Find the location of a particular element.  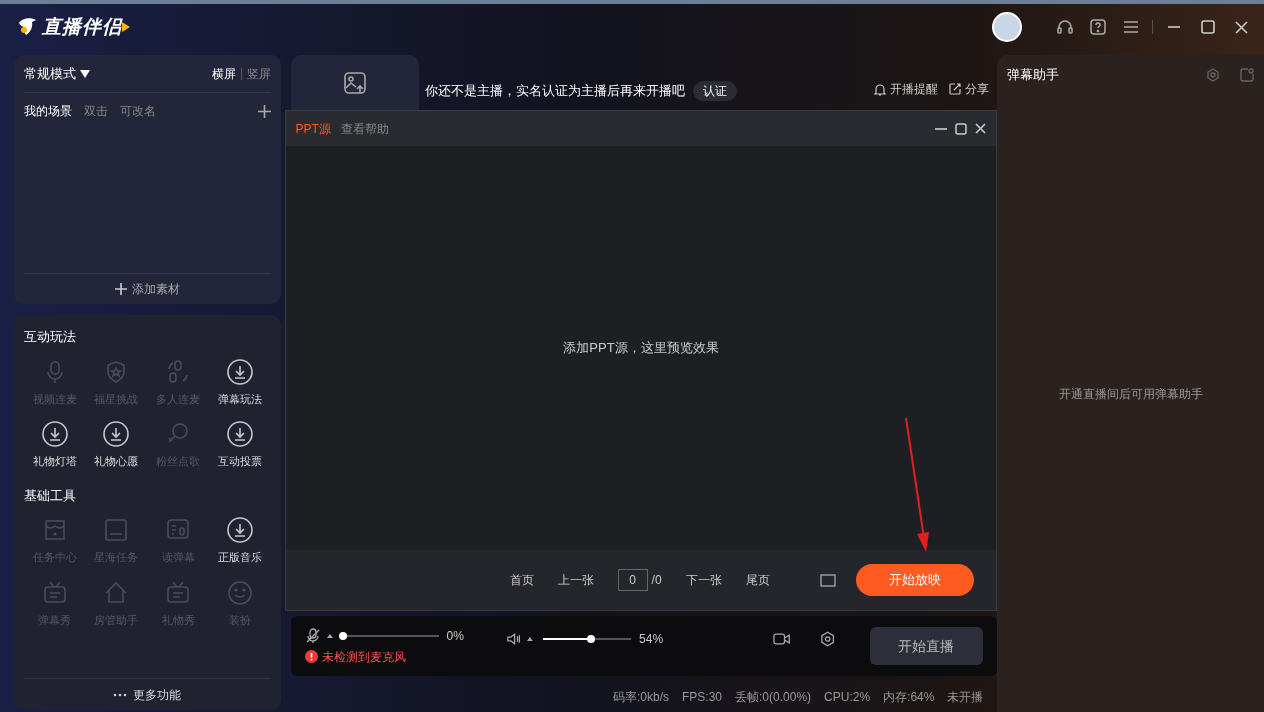

warning-icon is located at coordinates (311, 656).